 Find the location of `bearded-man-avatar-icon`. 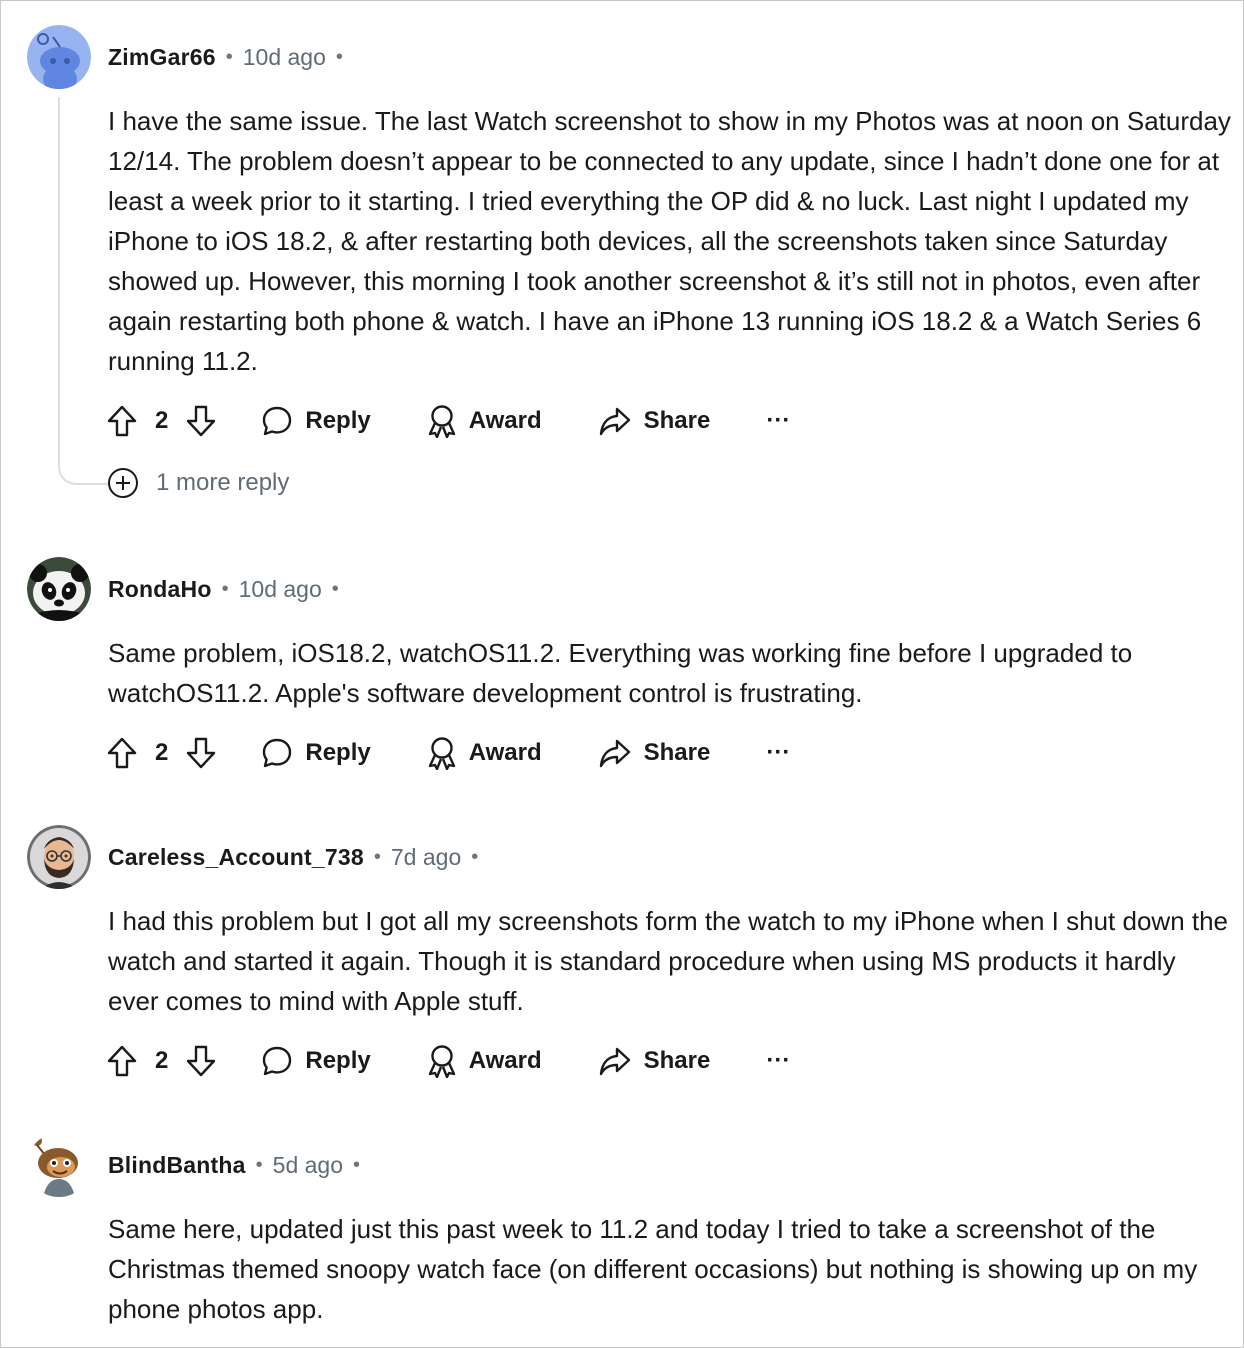

bearded-man-avatar-icon is located at coordinates (59, 857).